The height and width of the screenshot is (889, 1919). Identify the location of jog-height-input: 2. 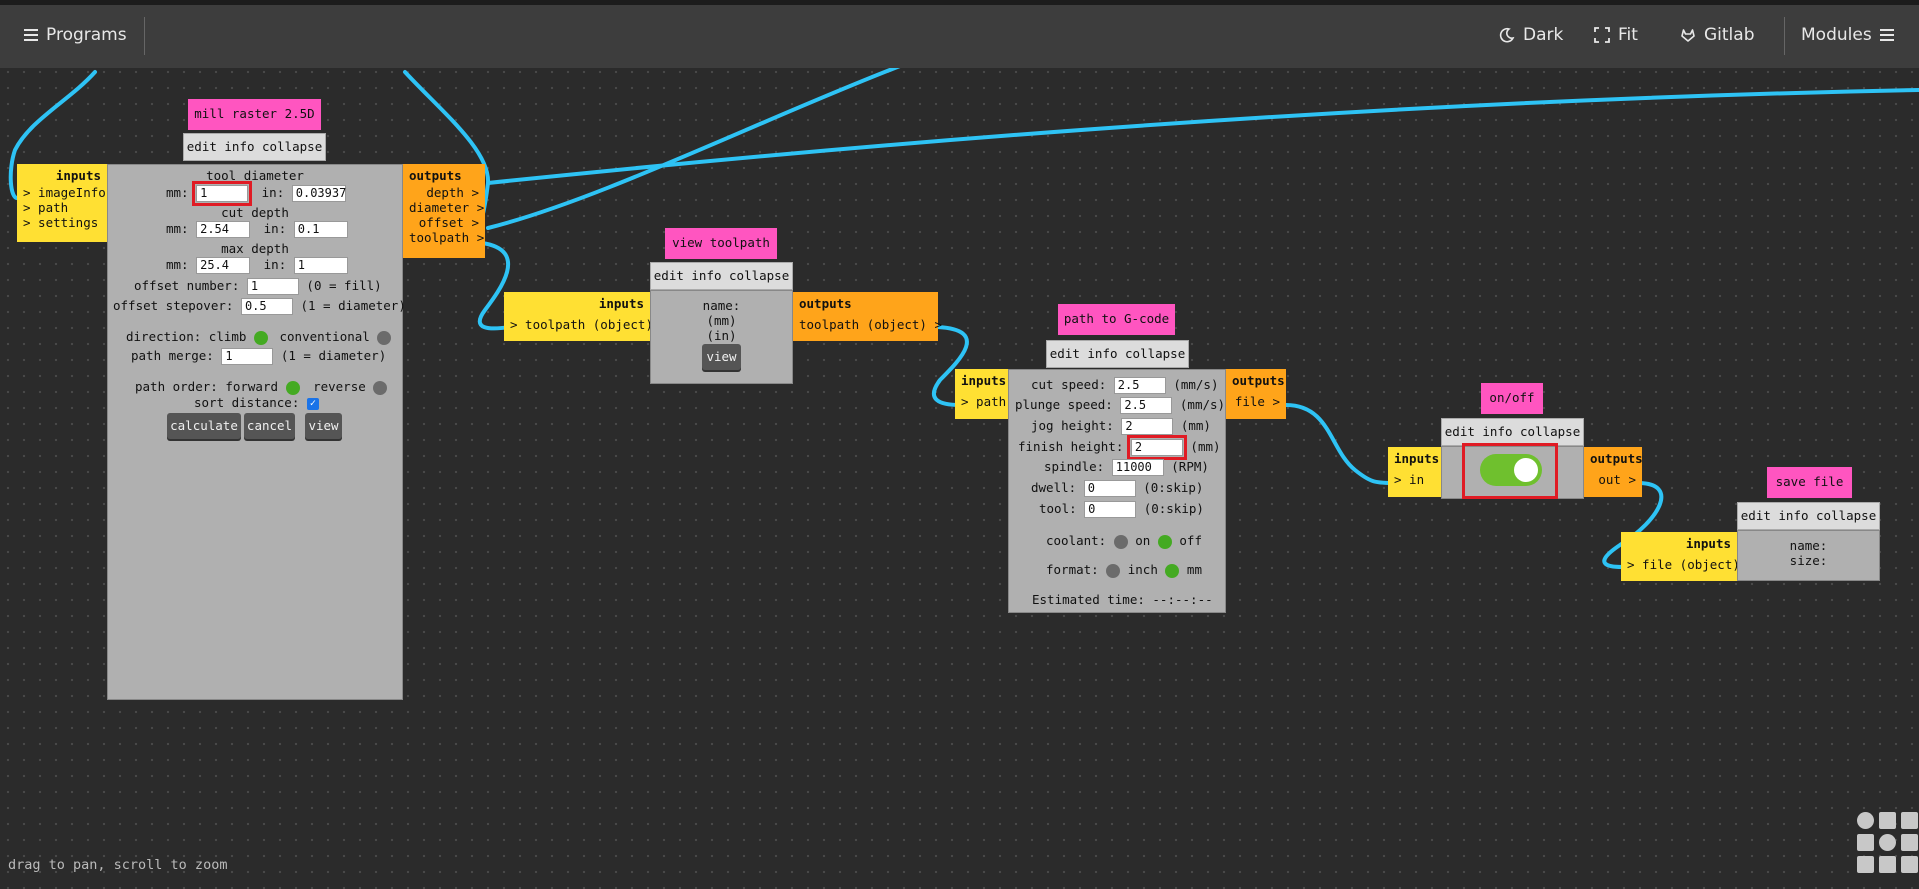
(1147, 426).